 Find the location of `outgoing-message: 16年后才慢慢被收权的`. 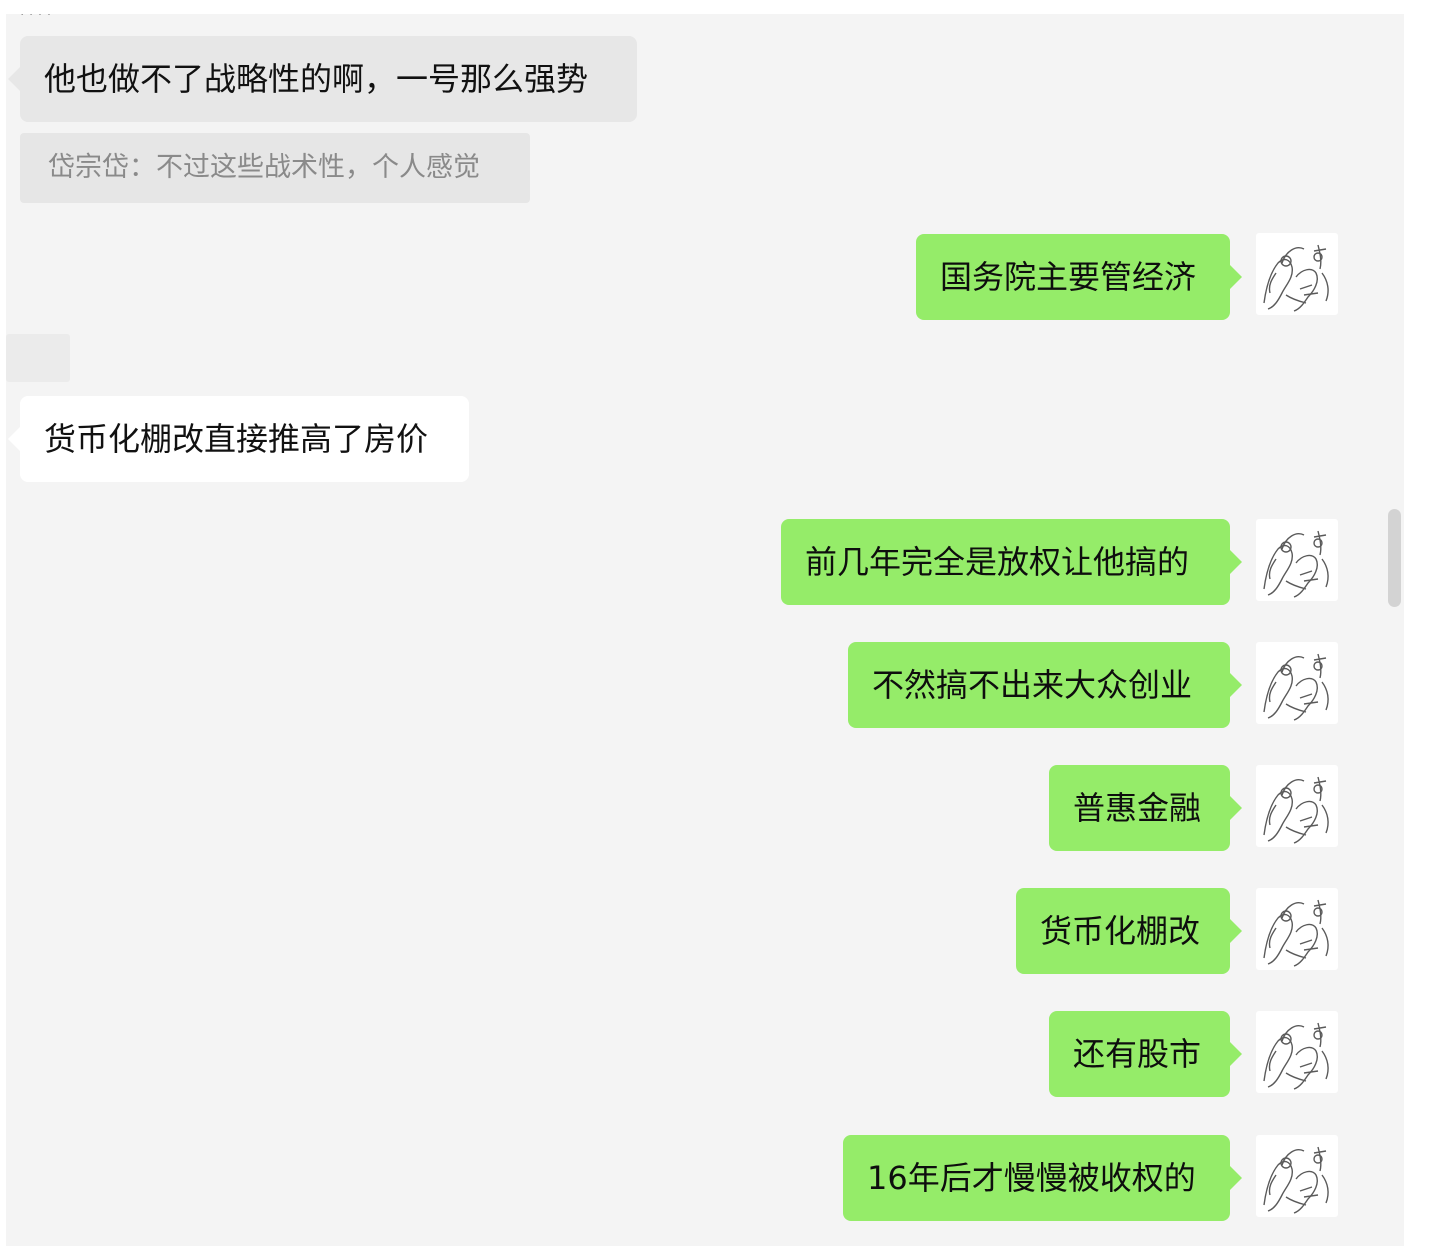

outgoing-message: 16年后才慢慢被收权的 is located at coordinates (1042, 1178).